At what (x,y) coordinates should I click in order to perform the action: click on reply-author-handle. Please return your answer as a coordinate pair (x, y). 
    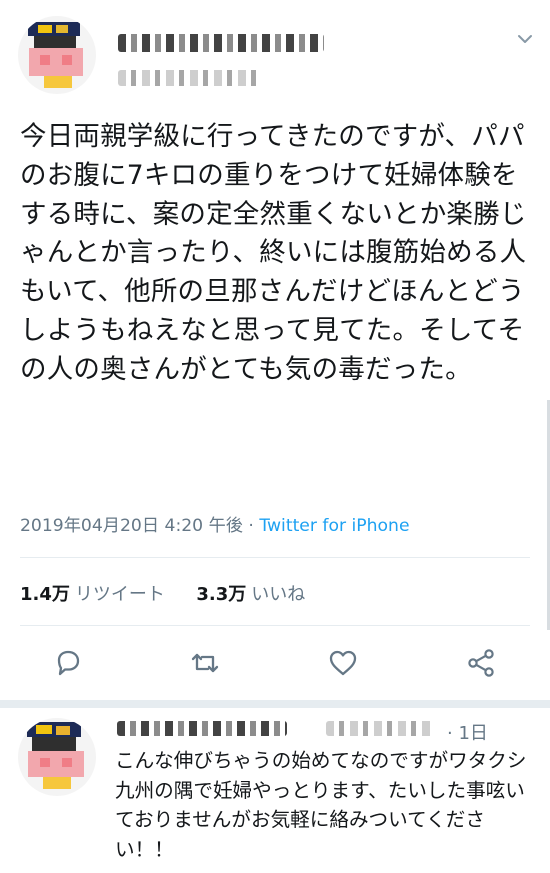
    Looking at the image, I should click on (380, 728).